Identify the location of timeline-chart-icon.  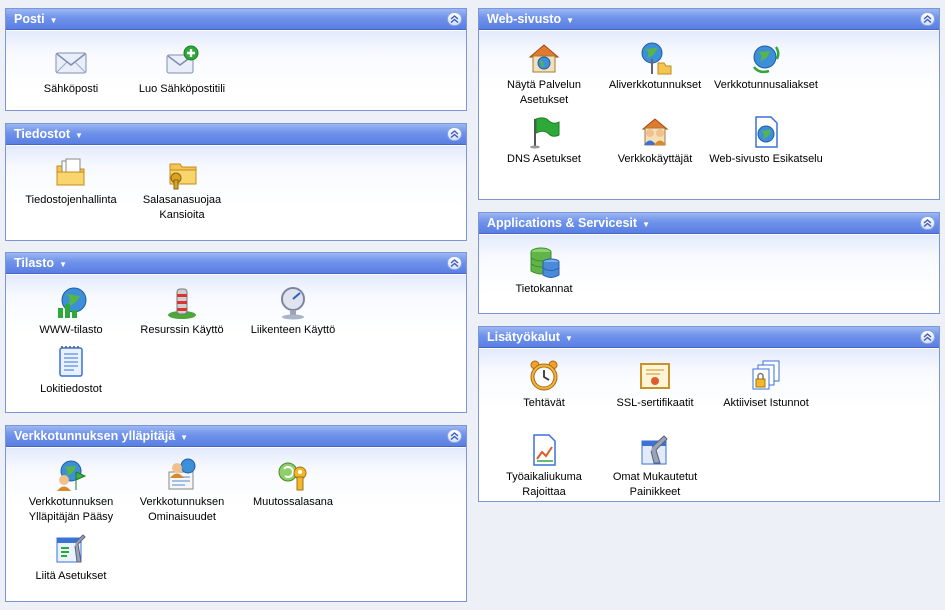
(544, 450).